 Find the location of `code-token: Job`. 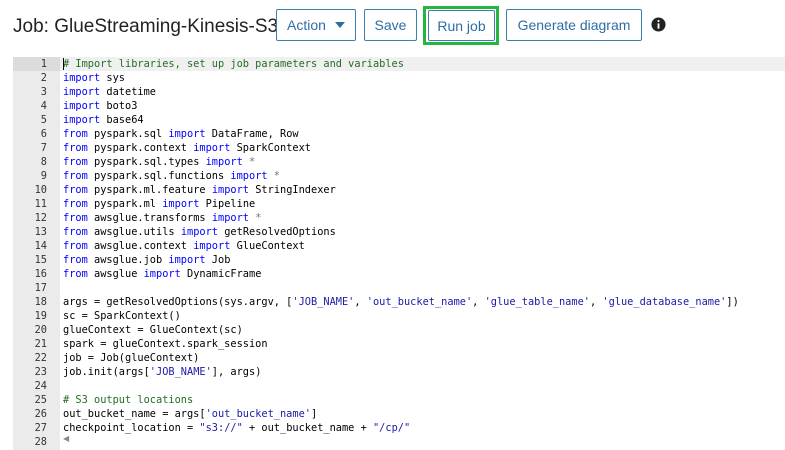

code-token: Job is located at coordinates (218, 260).